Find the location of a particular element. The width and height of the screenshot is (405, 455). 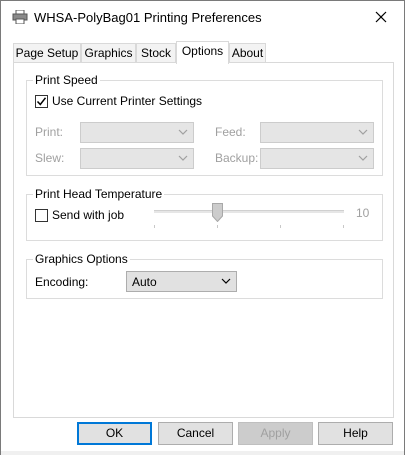

tab-bar: Page Setup Graphics Stock Options About is located at coordinates (203, 52).